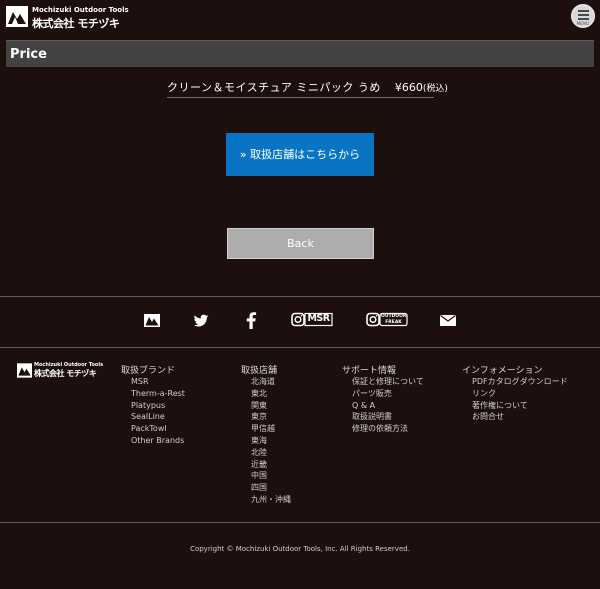  What do you see at coordinates (271, 382) in the screenshot?
I see `footer-link-hokkaido: 北海道` at bounding box center [271, 382].